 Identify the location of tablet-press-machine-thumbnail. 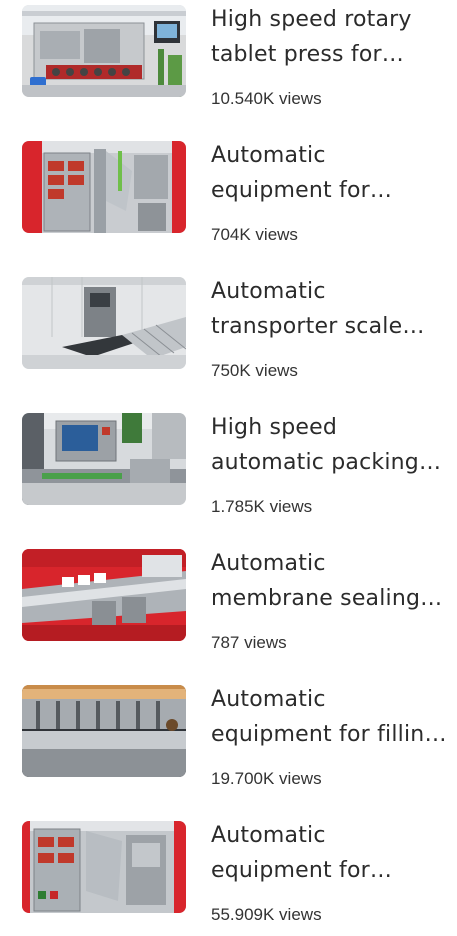
(104, 51).